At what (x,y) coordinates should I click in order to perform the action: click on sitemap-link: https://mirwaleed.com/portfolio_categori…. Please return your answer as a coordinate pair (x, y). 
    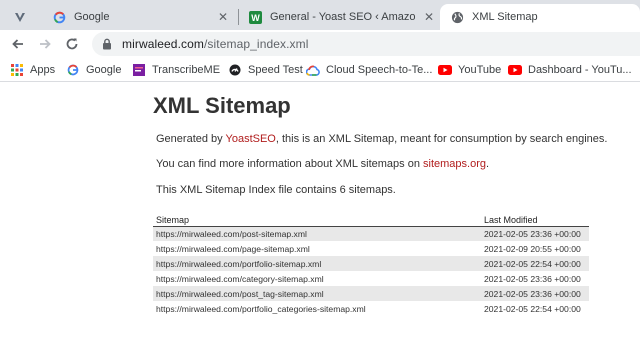
    Looking at the image, I should click on (261, 309).